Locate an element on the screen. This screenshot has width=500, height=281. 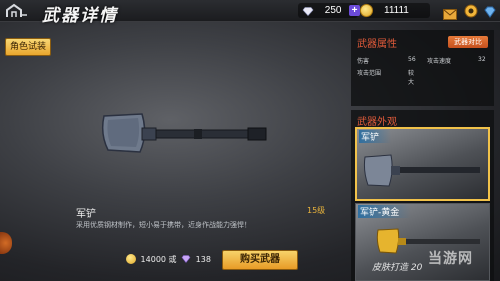
side-event-icon is located at coordinates (6, 243).